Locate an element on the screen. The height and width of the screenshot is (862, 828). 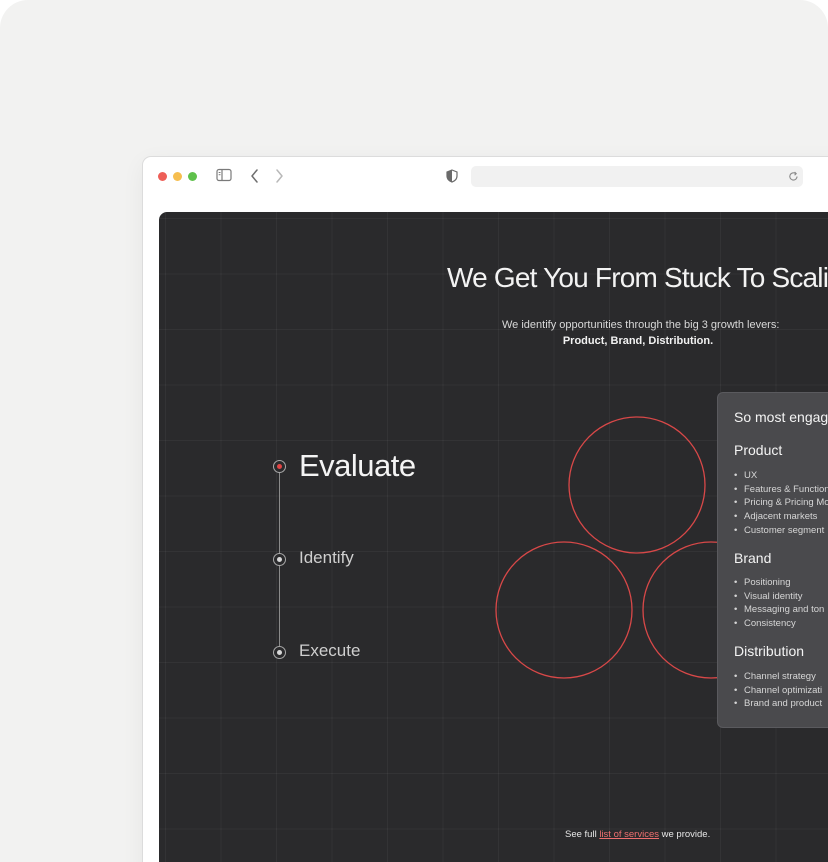
list-item: Pricing & Pricing Mo is located at coordinates (781, 503).